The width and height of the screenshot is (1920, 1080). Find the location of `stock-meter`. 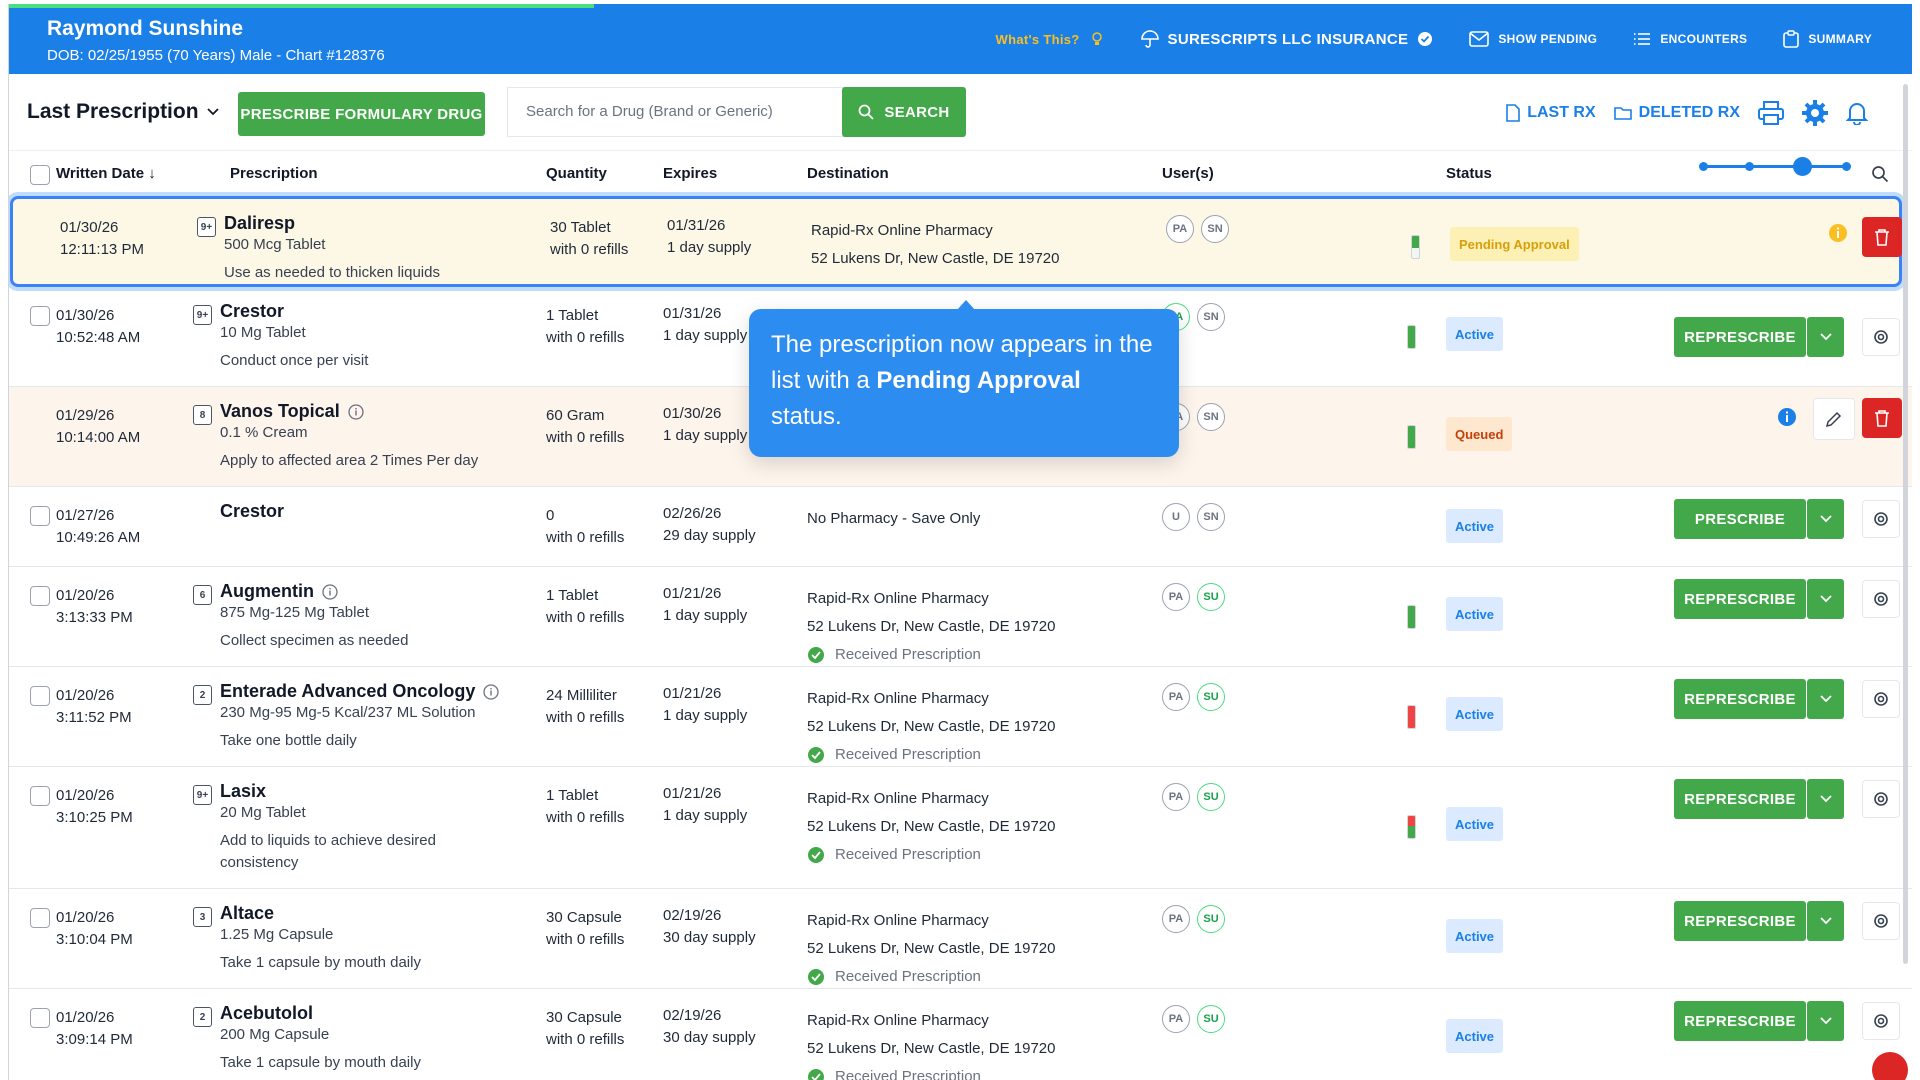

stock-meter is located at coordinates (1411, 617).